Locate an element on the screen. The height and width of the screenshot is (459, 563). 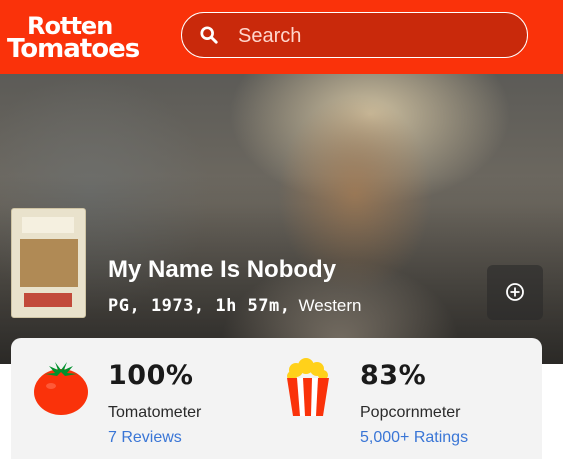
search-bar is located at coordinates (354, 35).